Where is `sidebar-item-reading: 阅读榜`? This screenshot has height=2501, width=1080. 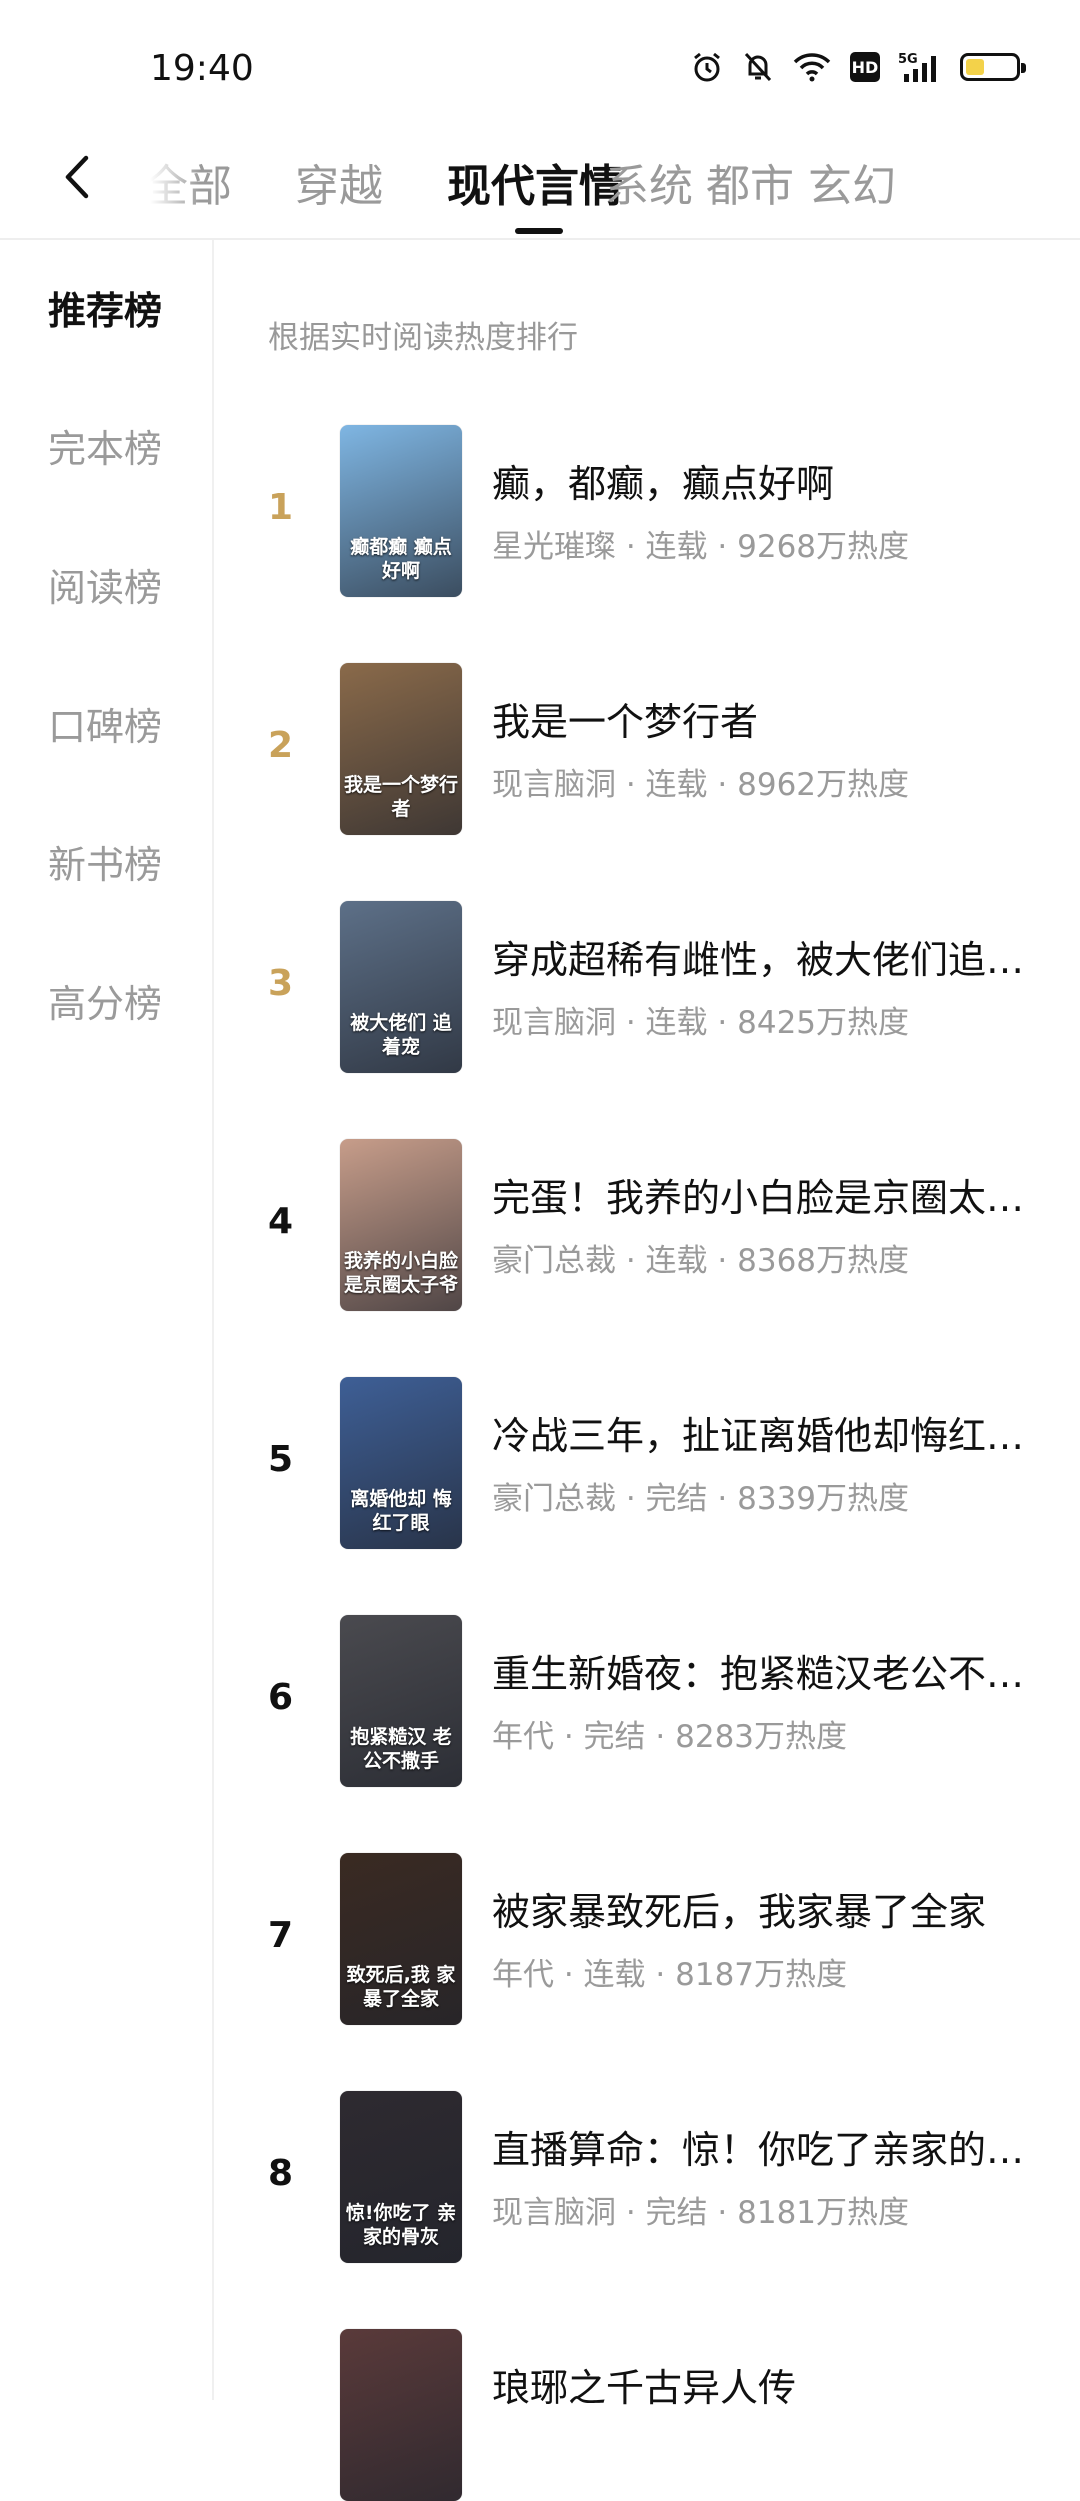
sidebar-item-reading: 阅读榜 is located at coordinates (105, 584).